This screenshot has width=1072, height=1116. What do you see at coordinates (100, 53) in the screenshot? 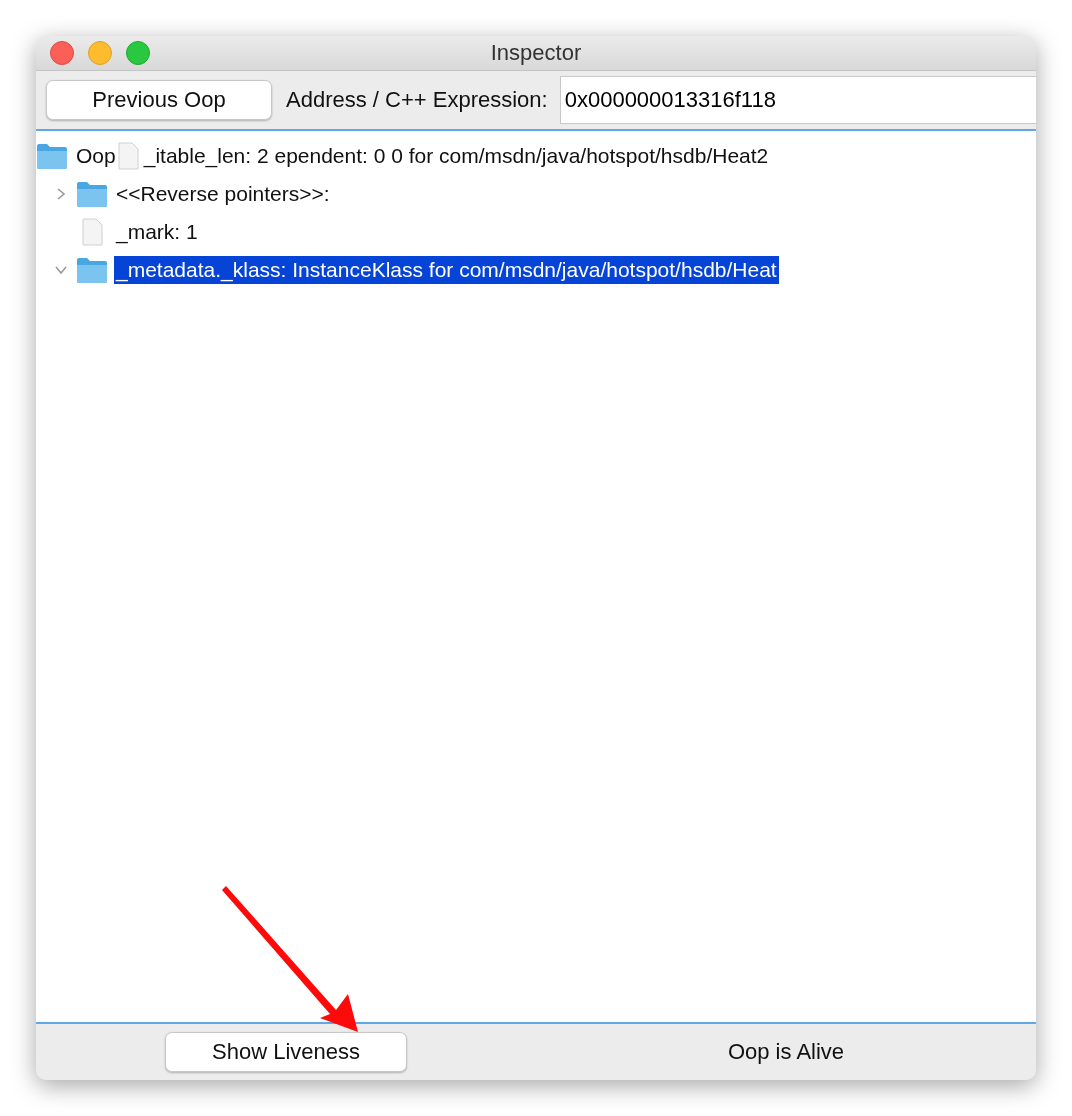
I see `minimize-button` at bounding box center [100, 53].